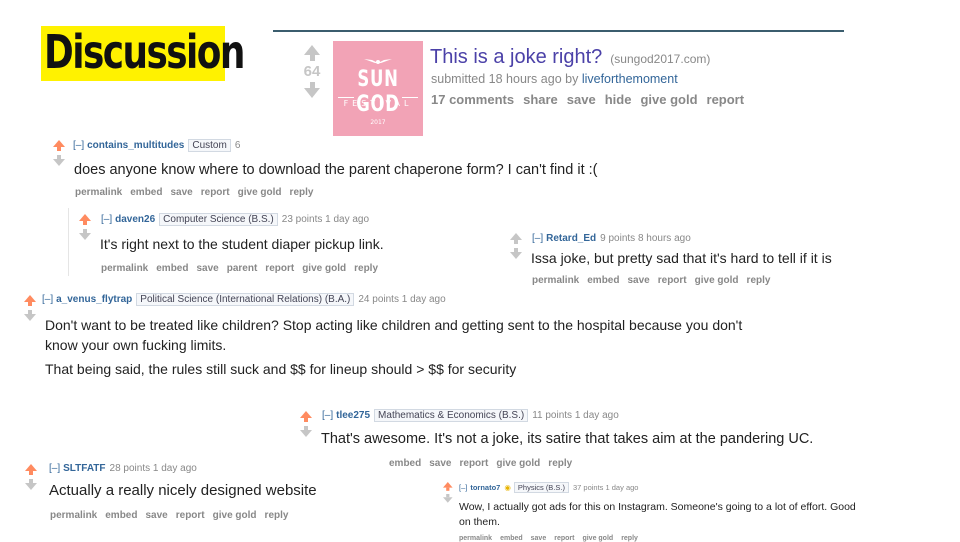  I want to click on post-score: 64, so click(312, 71).